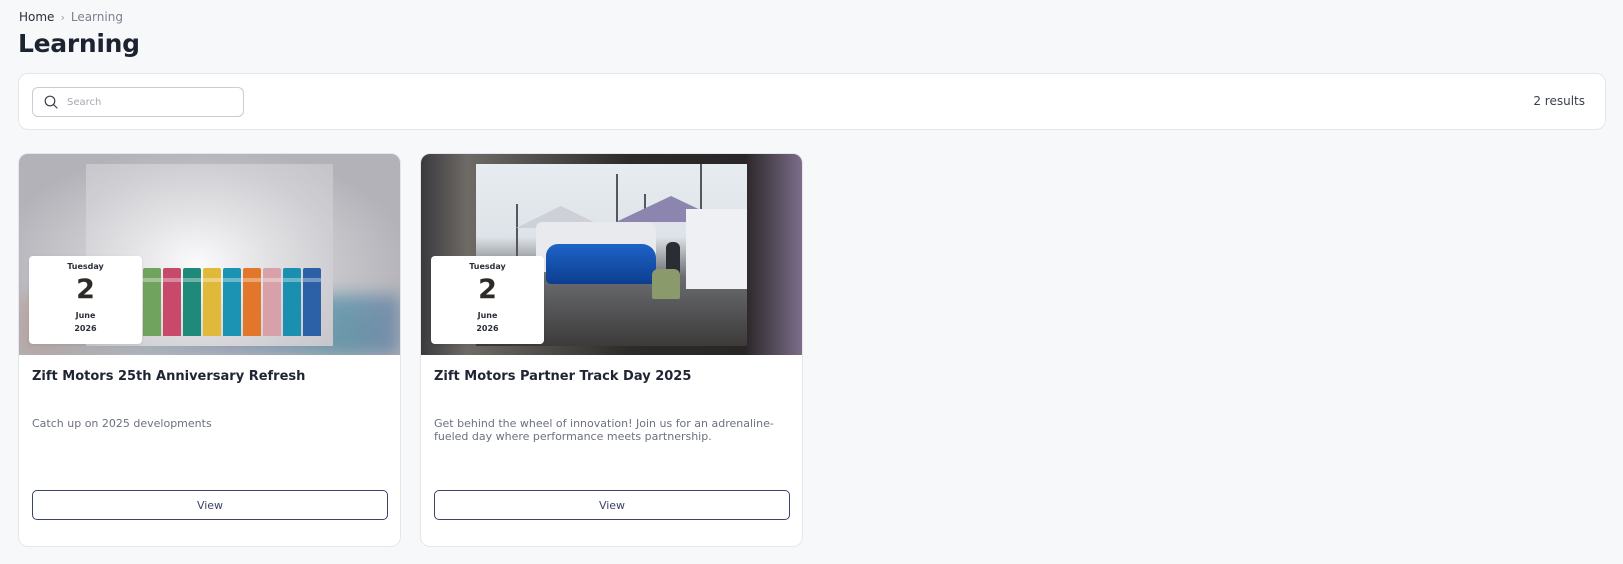  Describe the element at coordinates (122, 423) in the screenshot. I see `card-description: Catch up on 2025 developments` at that location.